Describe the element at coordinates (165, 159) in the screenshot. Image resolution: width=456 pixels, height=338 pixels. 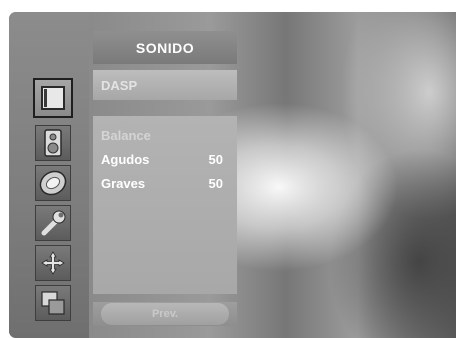
I see `list-item-agudos: Agudos 50` at that location.